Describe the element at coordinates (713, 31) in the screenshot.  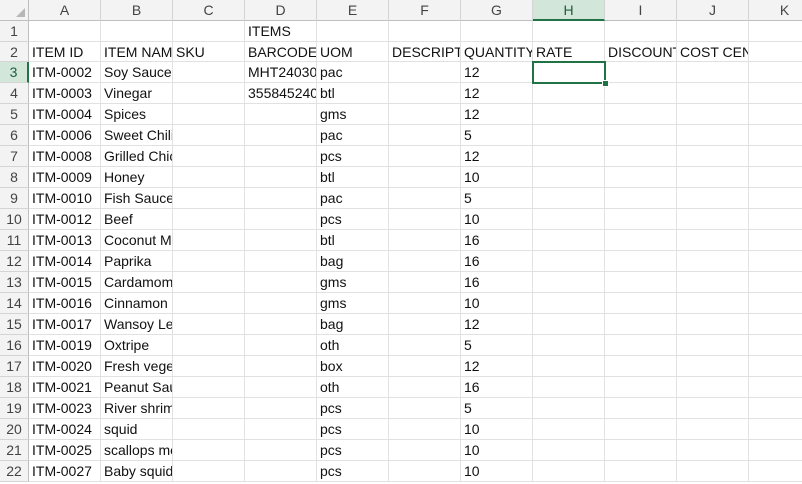
I see `cell-j1` at that location.